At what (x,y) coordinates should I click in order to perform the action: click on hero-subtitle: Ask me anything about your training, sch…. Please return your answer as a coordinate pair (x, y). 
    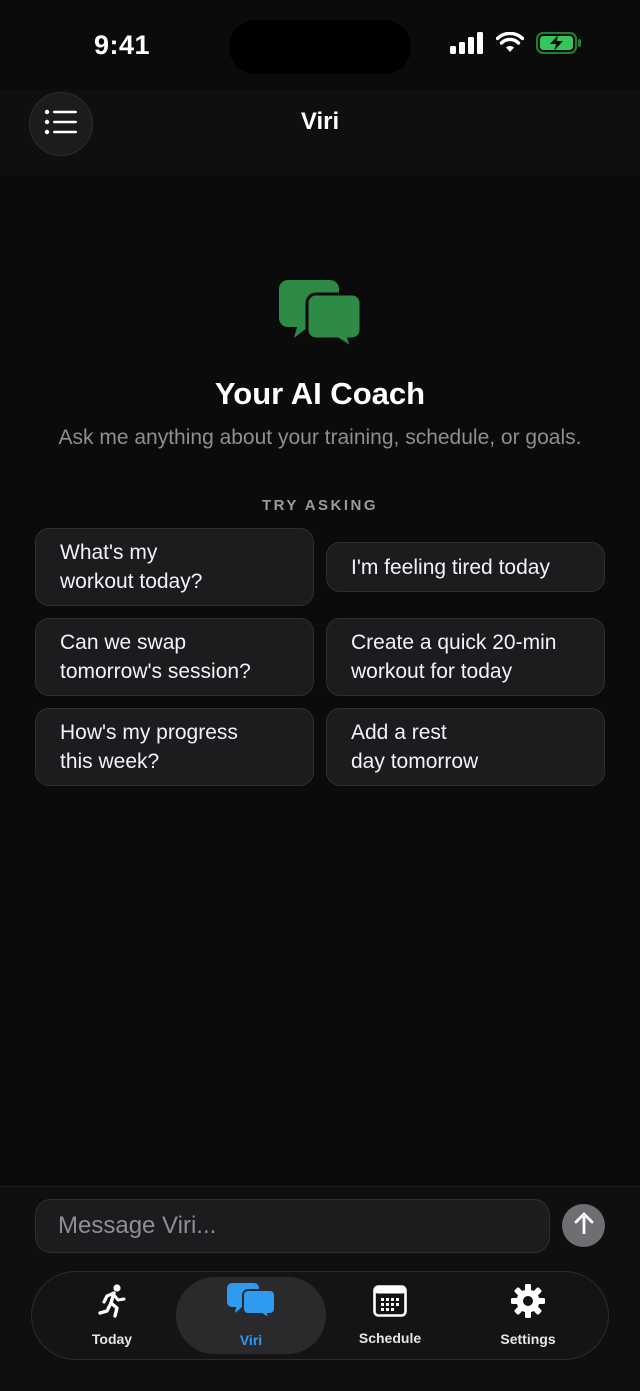
    Looking at the image, I should click on (320, 437).